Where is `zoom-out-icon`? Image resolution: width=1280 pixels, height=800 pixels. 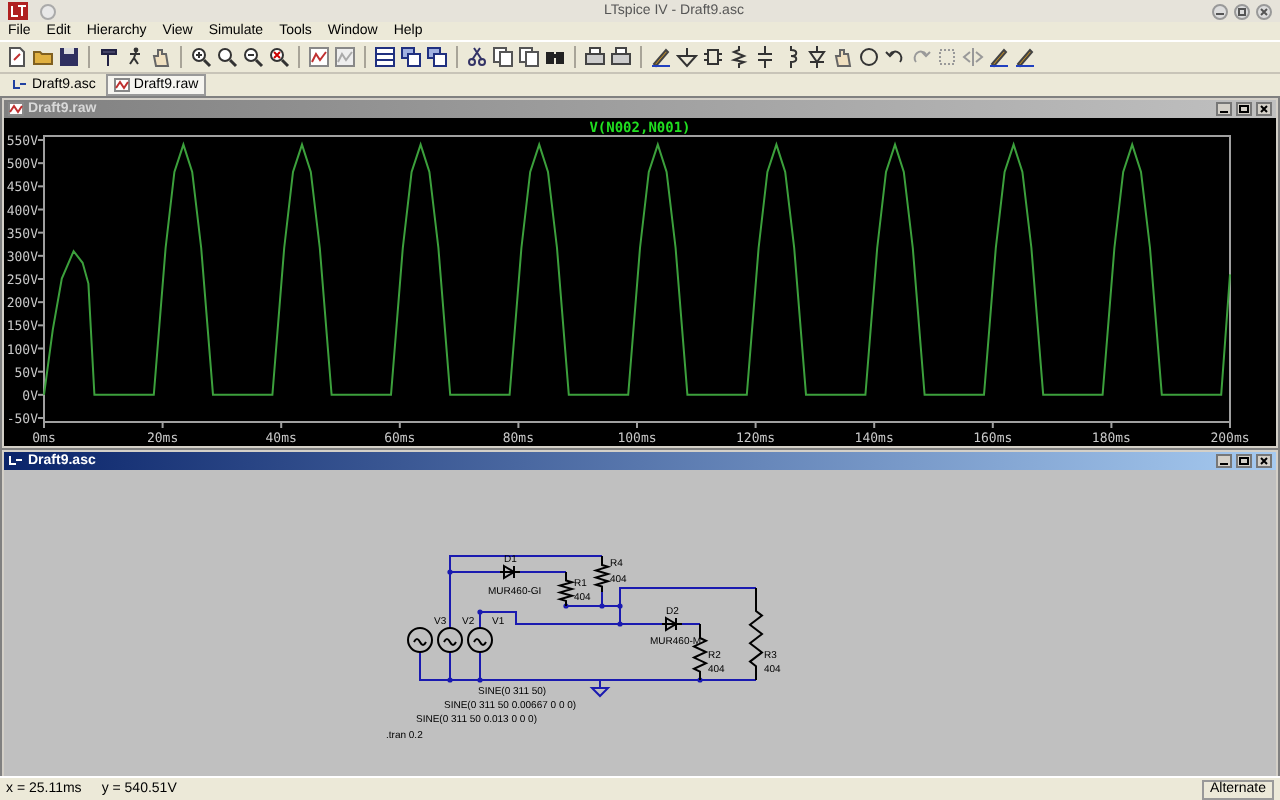 zoom-out-icon is located at coordinates (253, 57).